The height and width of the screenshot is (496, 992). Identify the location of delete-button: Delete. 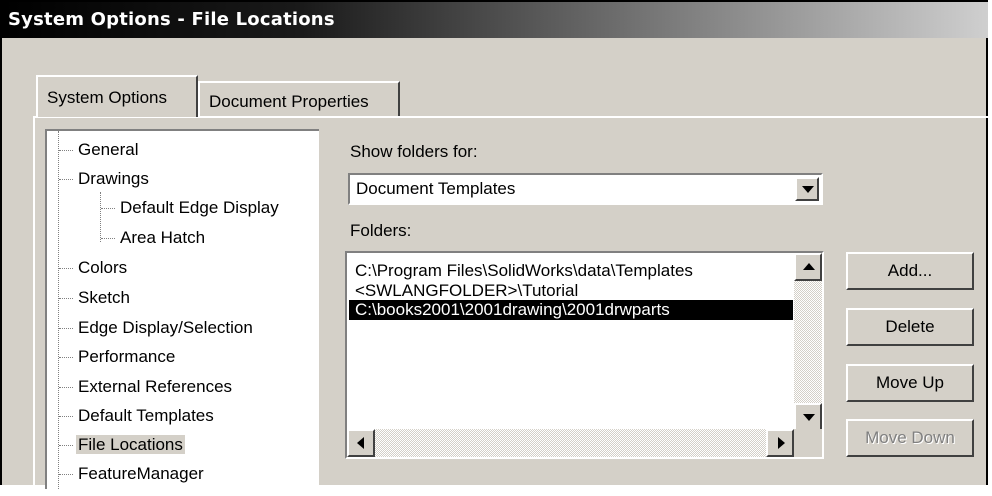
(910, 327).